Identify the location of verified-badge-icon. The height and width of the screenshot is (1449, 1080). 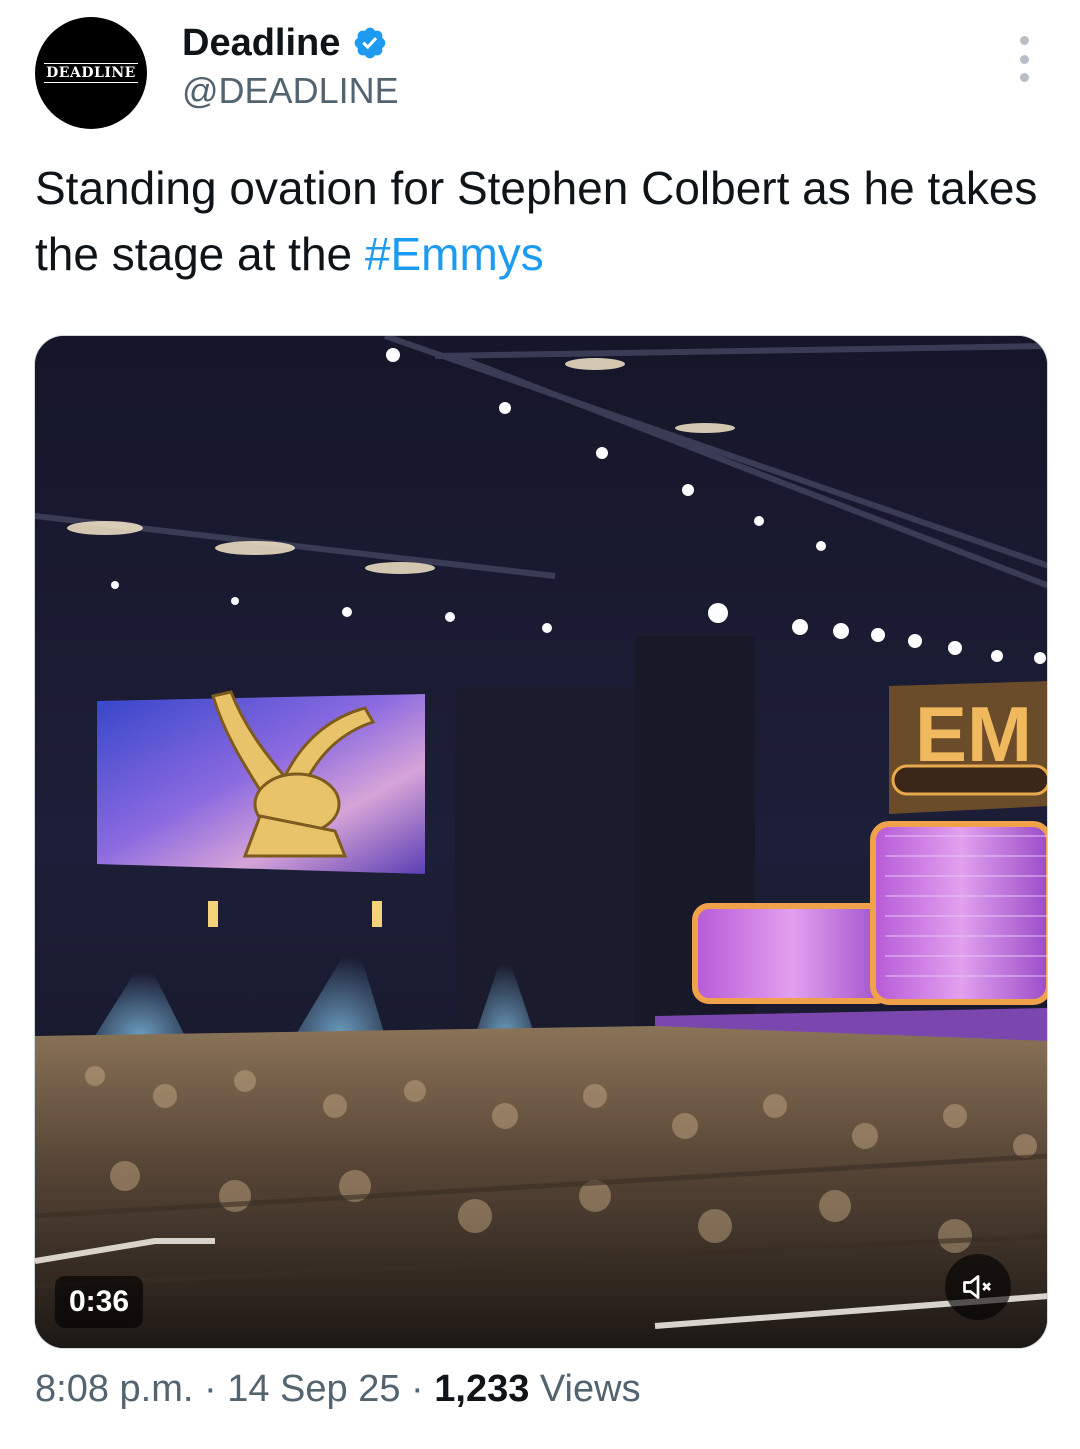
(370, 43).